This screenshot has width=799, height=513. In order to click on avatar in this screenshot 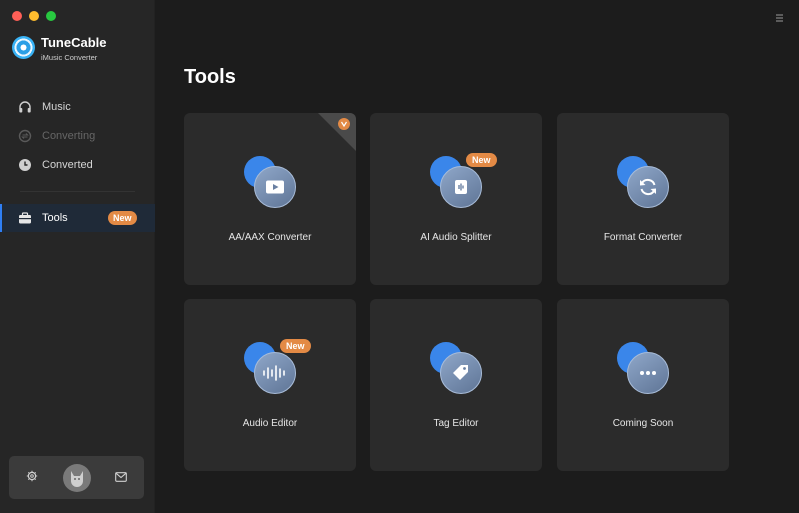, I will do `click(76, 477)`.